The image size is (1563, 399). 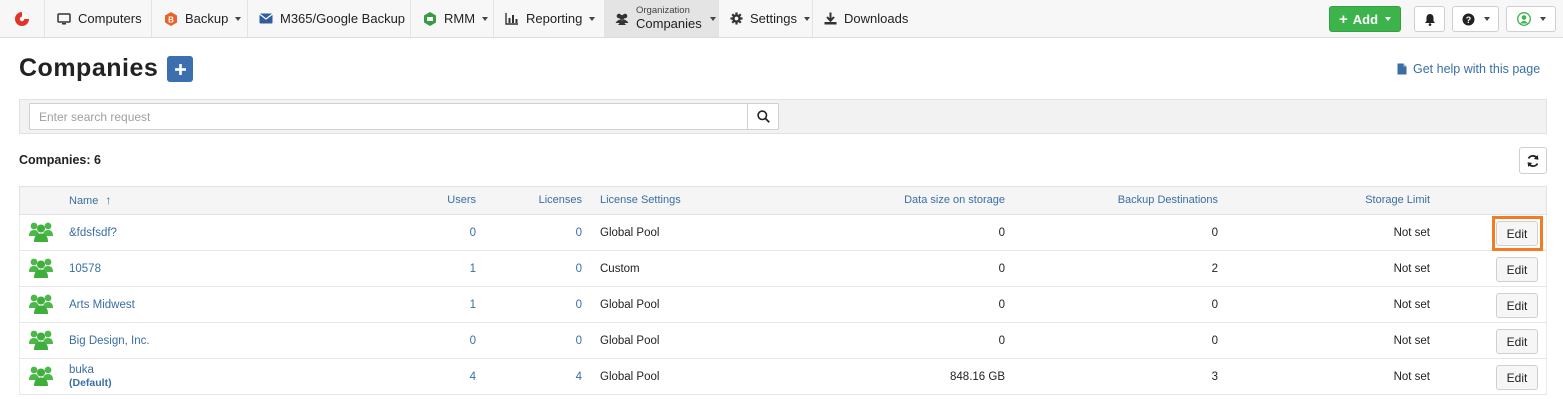 What do you see at coordinates (1475, 19) in the screenshot?
I see `help-menu-button: ?` at bounding box center [1475, 19].